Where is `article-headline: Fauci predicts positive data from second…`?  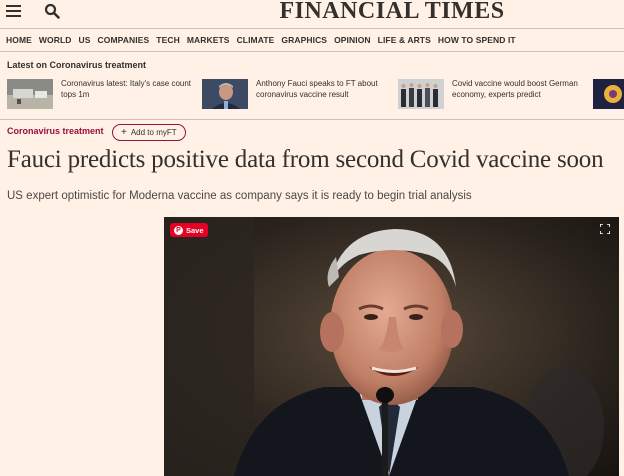 article-headline: Fauci predicts positive data from second… is located at coordinates (305, 159).